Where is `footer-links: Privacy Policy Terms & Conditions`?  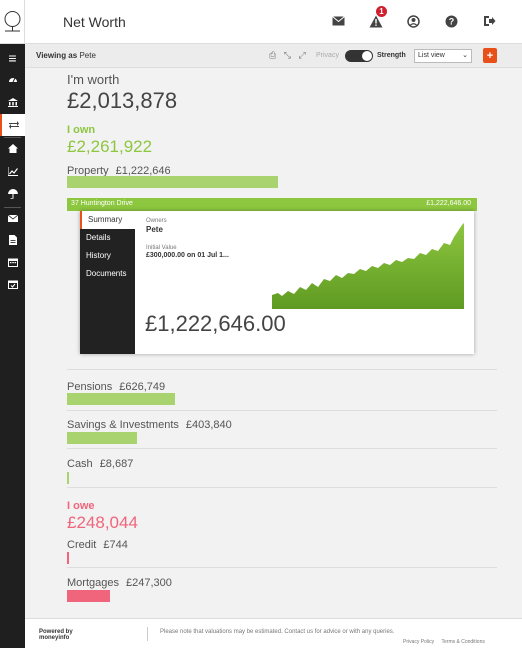 footer-links: Privacy Policy Terms & Conditions is located at coordinates (444, 642).